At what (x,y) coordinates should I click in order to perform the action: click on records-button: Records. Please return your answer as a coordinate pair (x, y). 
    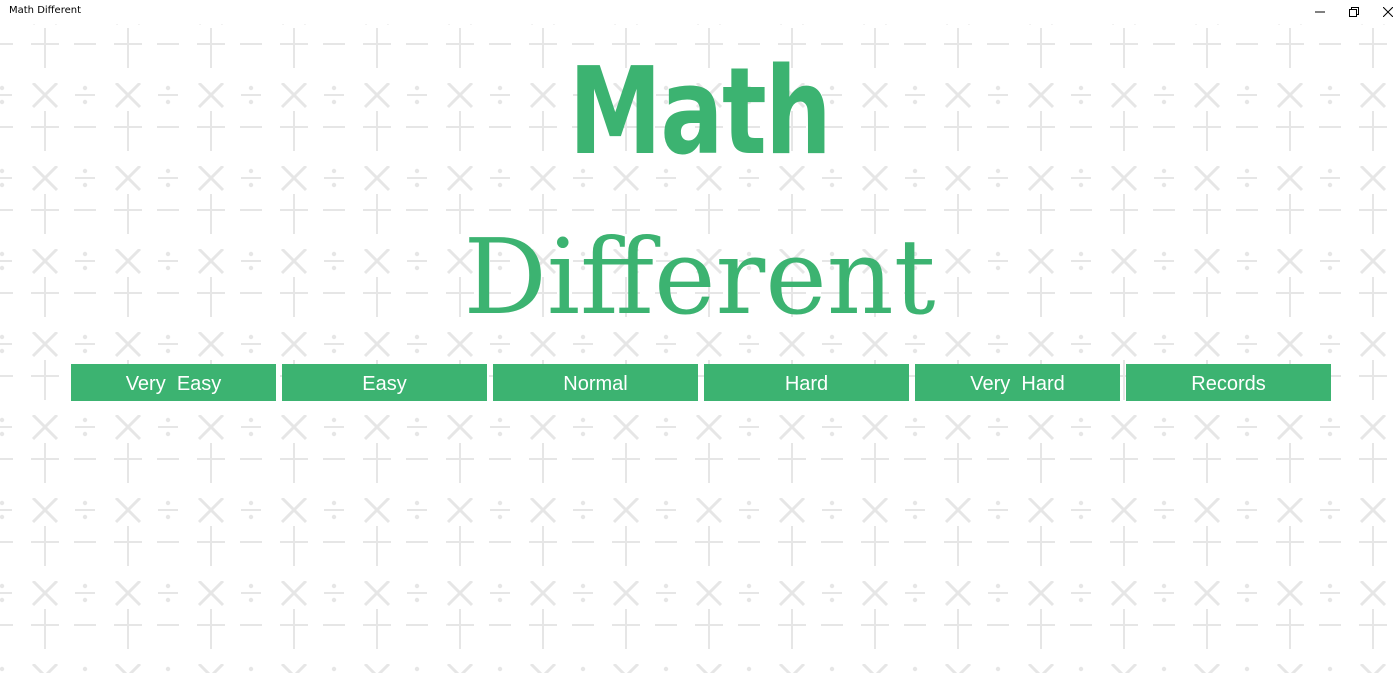
    Looking at the image, I should click on (1228, 382).